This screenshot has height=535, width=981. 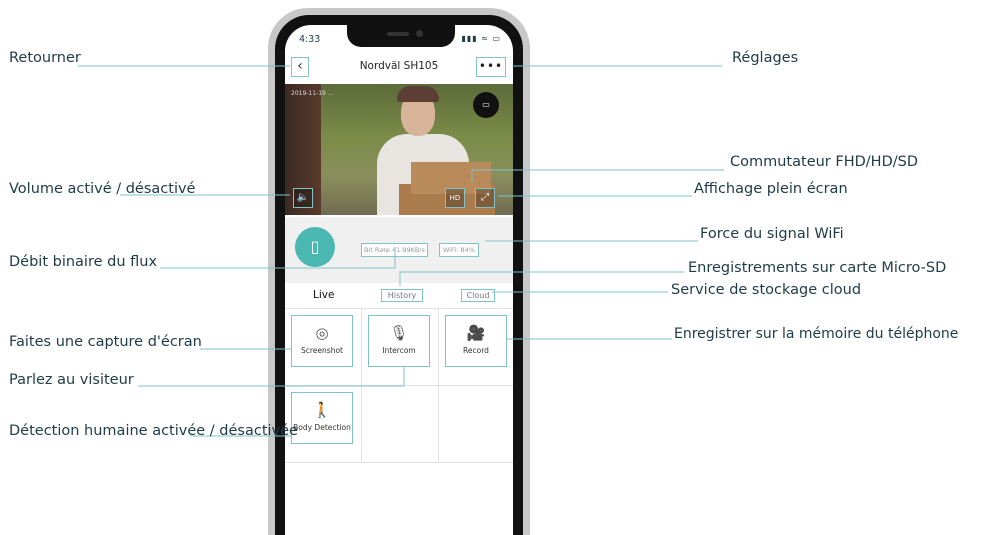 I want to click on callout-volume: Volume activé / désactivé, so click(x=102, y=189).